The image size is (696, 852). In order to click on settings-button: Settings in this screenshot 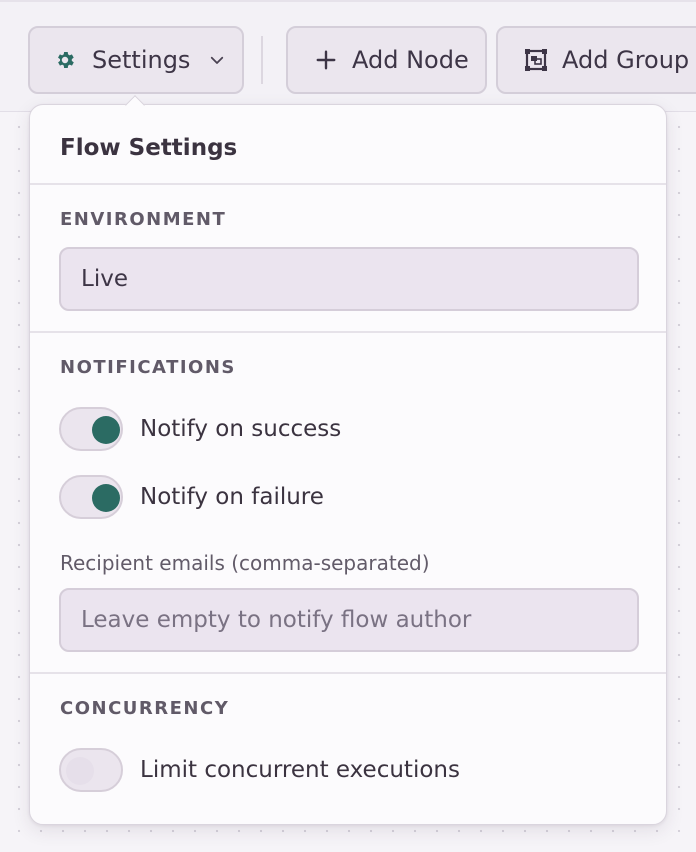, I will do `click(136, 60)`.